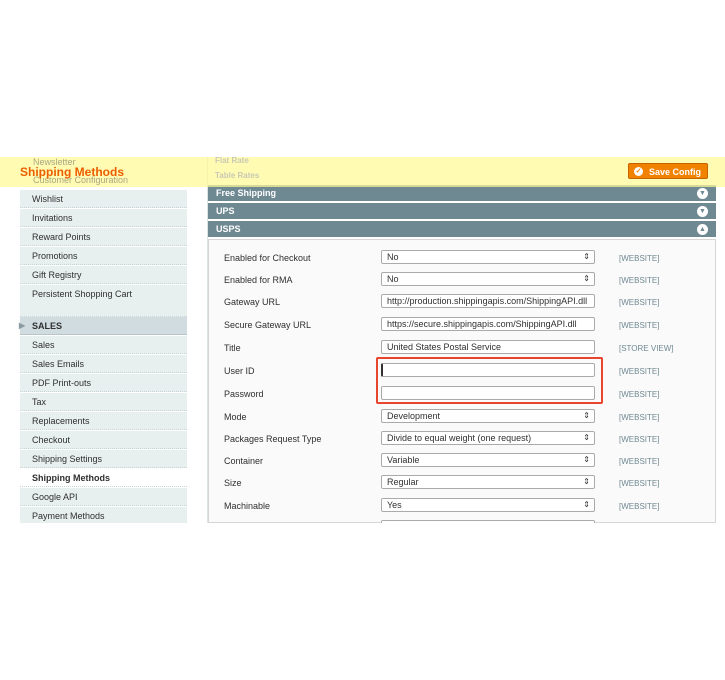 The image size is (725, 680). I want to click on save-config-button: ✓ Save Config, so click(668, 171).